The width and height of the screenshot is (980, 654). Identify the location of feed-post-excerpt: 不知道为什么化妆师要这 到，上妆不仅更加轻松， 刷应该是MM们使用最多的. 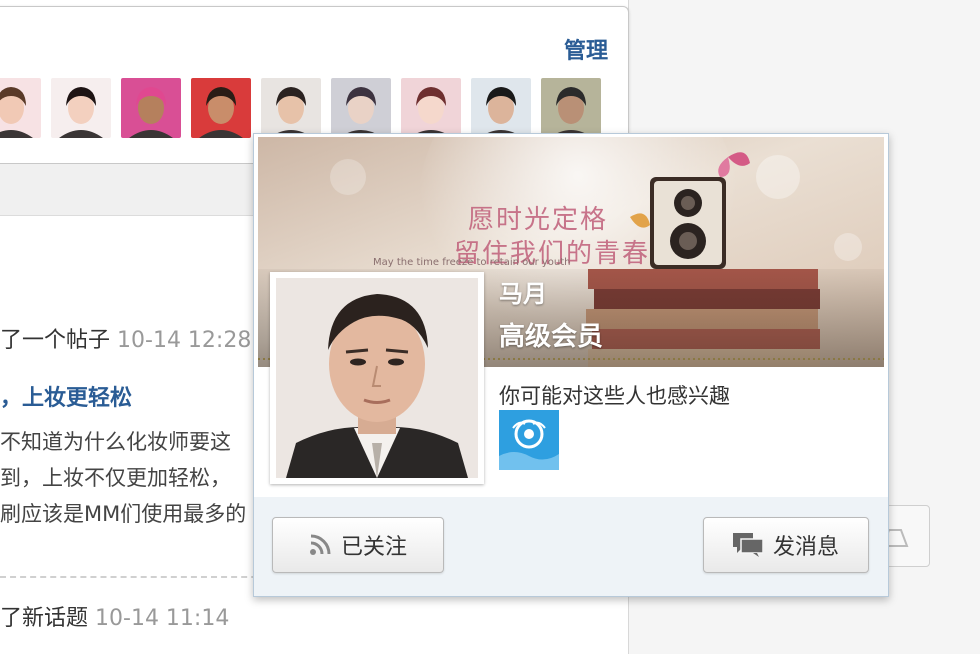
(135, 478).